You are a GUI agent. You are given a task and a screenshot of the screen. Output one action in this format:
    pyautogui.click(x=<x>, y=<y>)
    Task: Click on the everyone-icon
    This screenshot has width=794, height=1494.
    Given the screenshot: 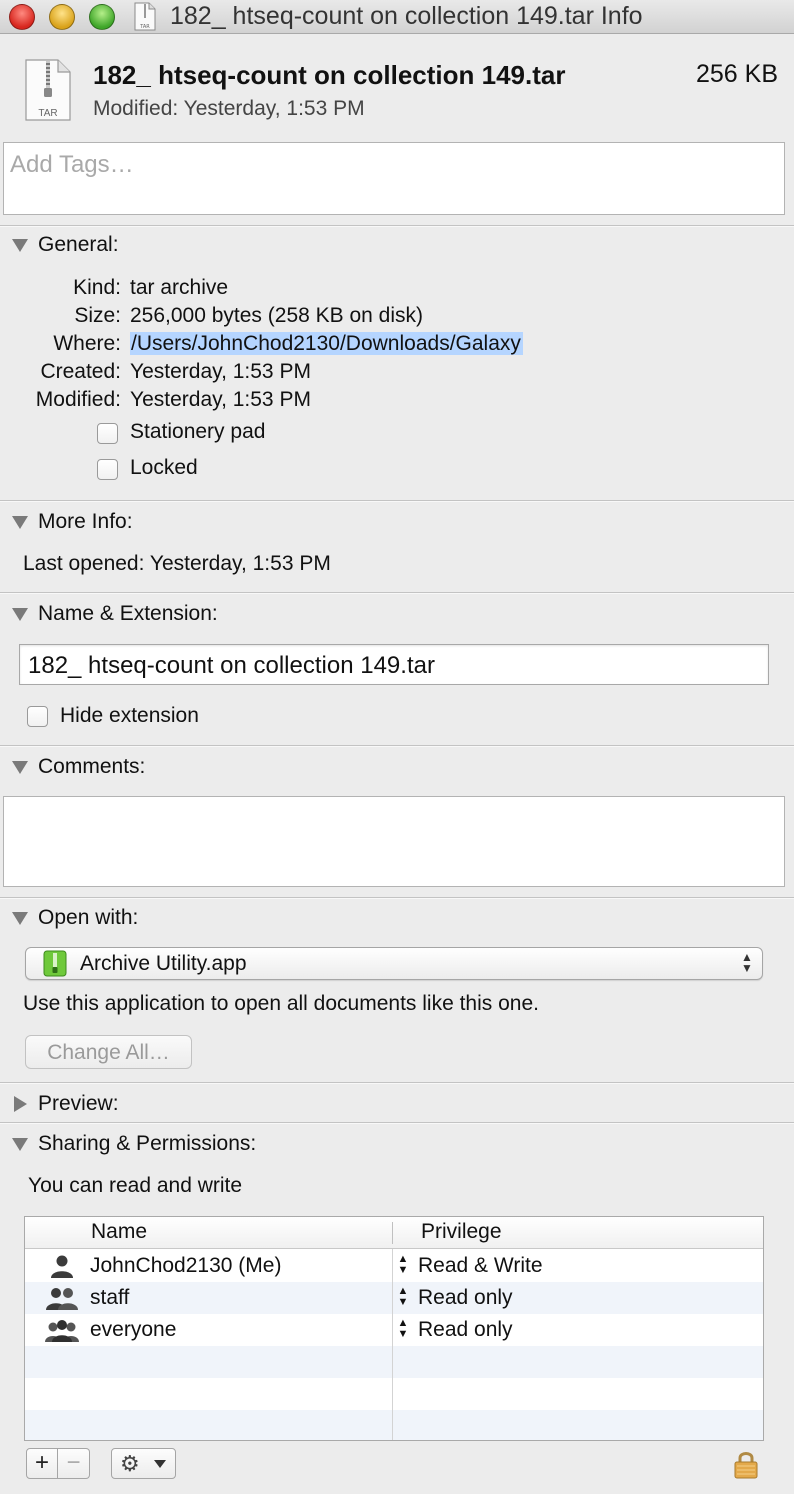 What is the action you would take?
    pyautogui.click(x=62, y=1331)
    